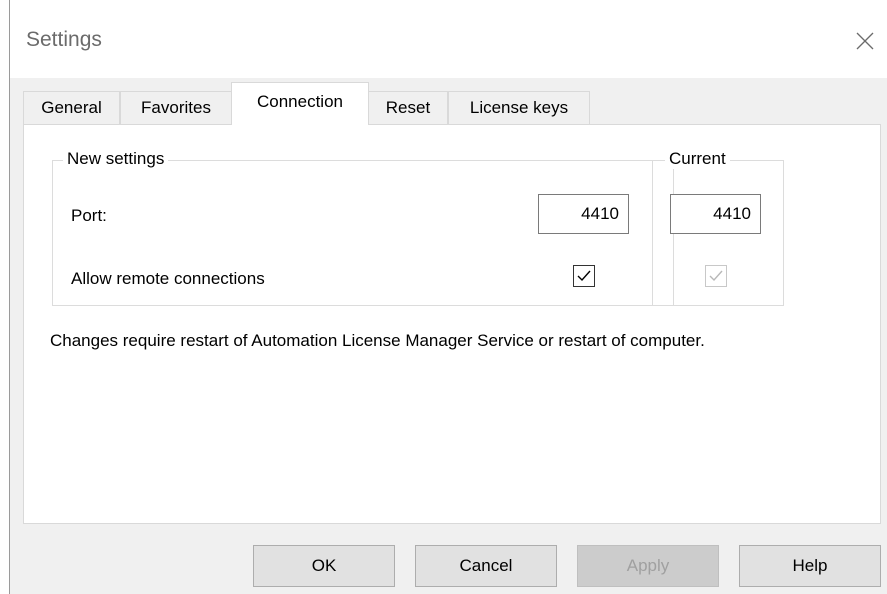 The width and height of the screenshot is (887, 594). I want to click on window-title: Settings, so click(64, 39).